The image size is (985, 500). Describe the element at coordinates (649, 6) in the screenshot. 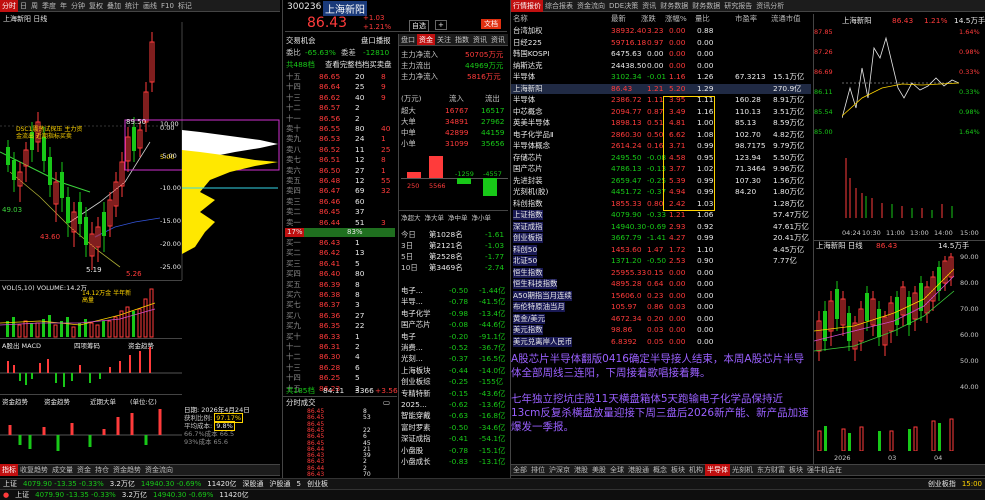

I see `tab-market: 资讯` at that location.